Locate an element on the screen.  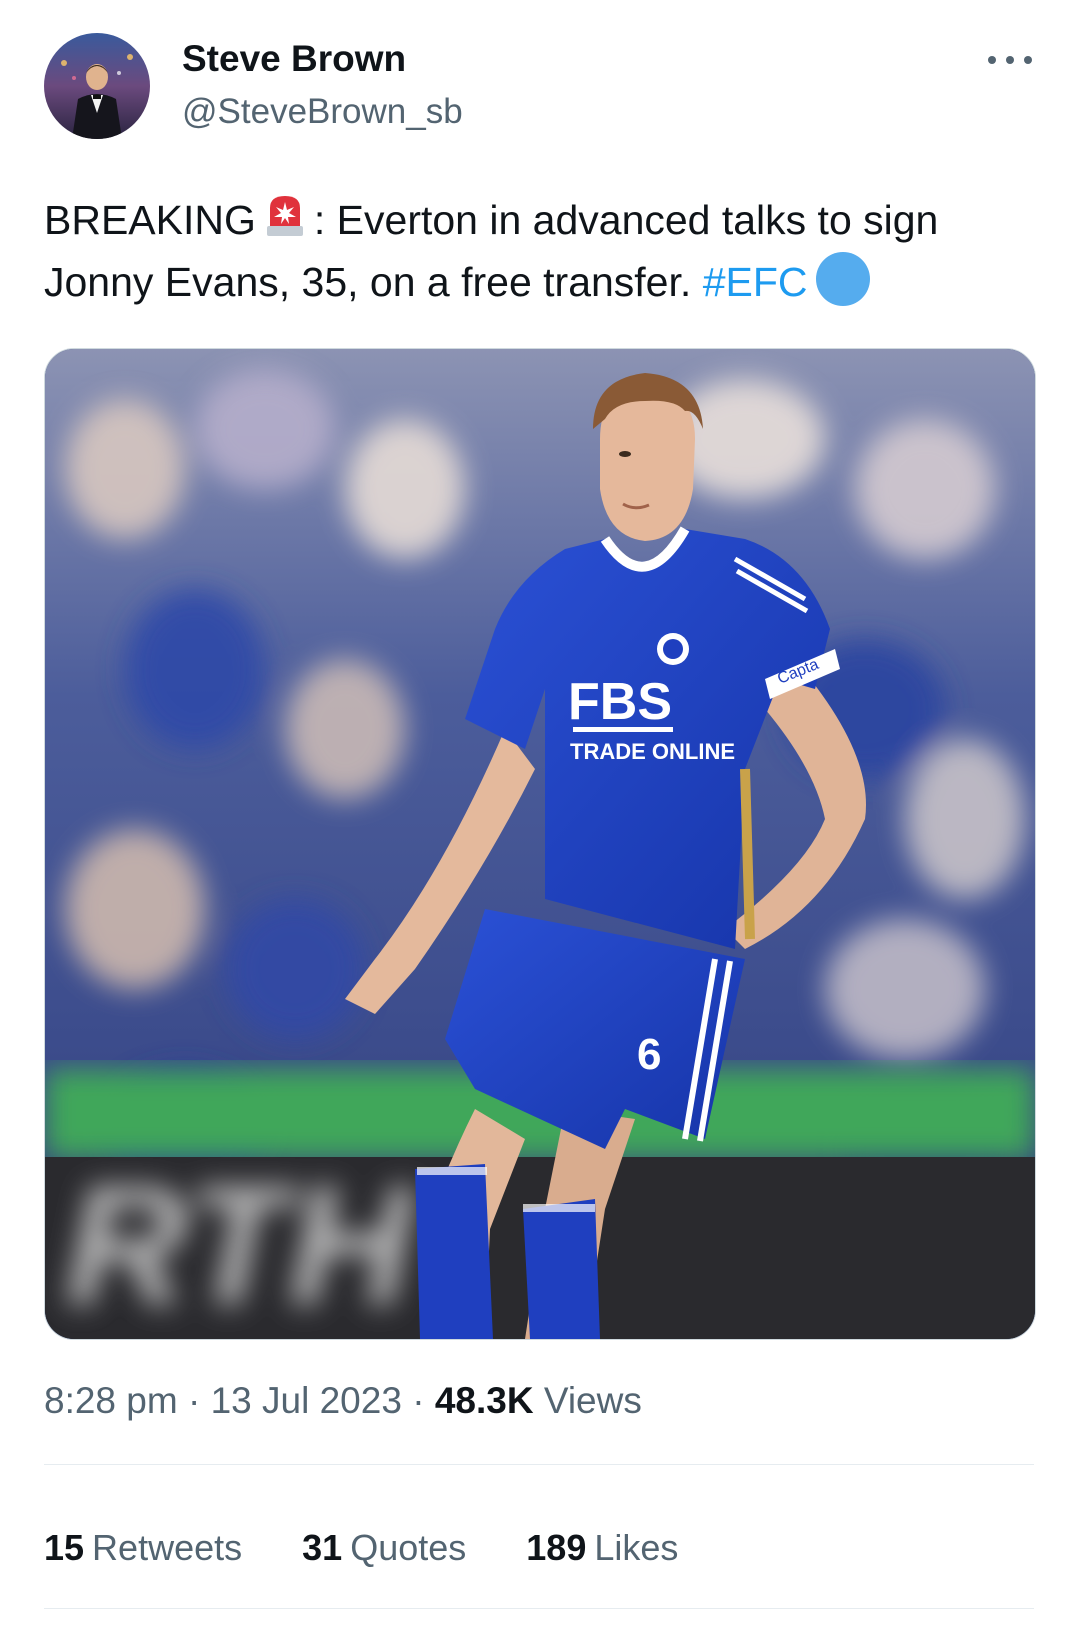
tweet-date: 13 Jul 2023 is located at coordinates (306, 1400).